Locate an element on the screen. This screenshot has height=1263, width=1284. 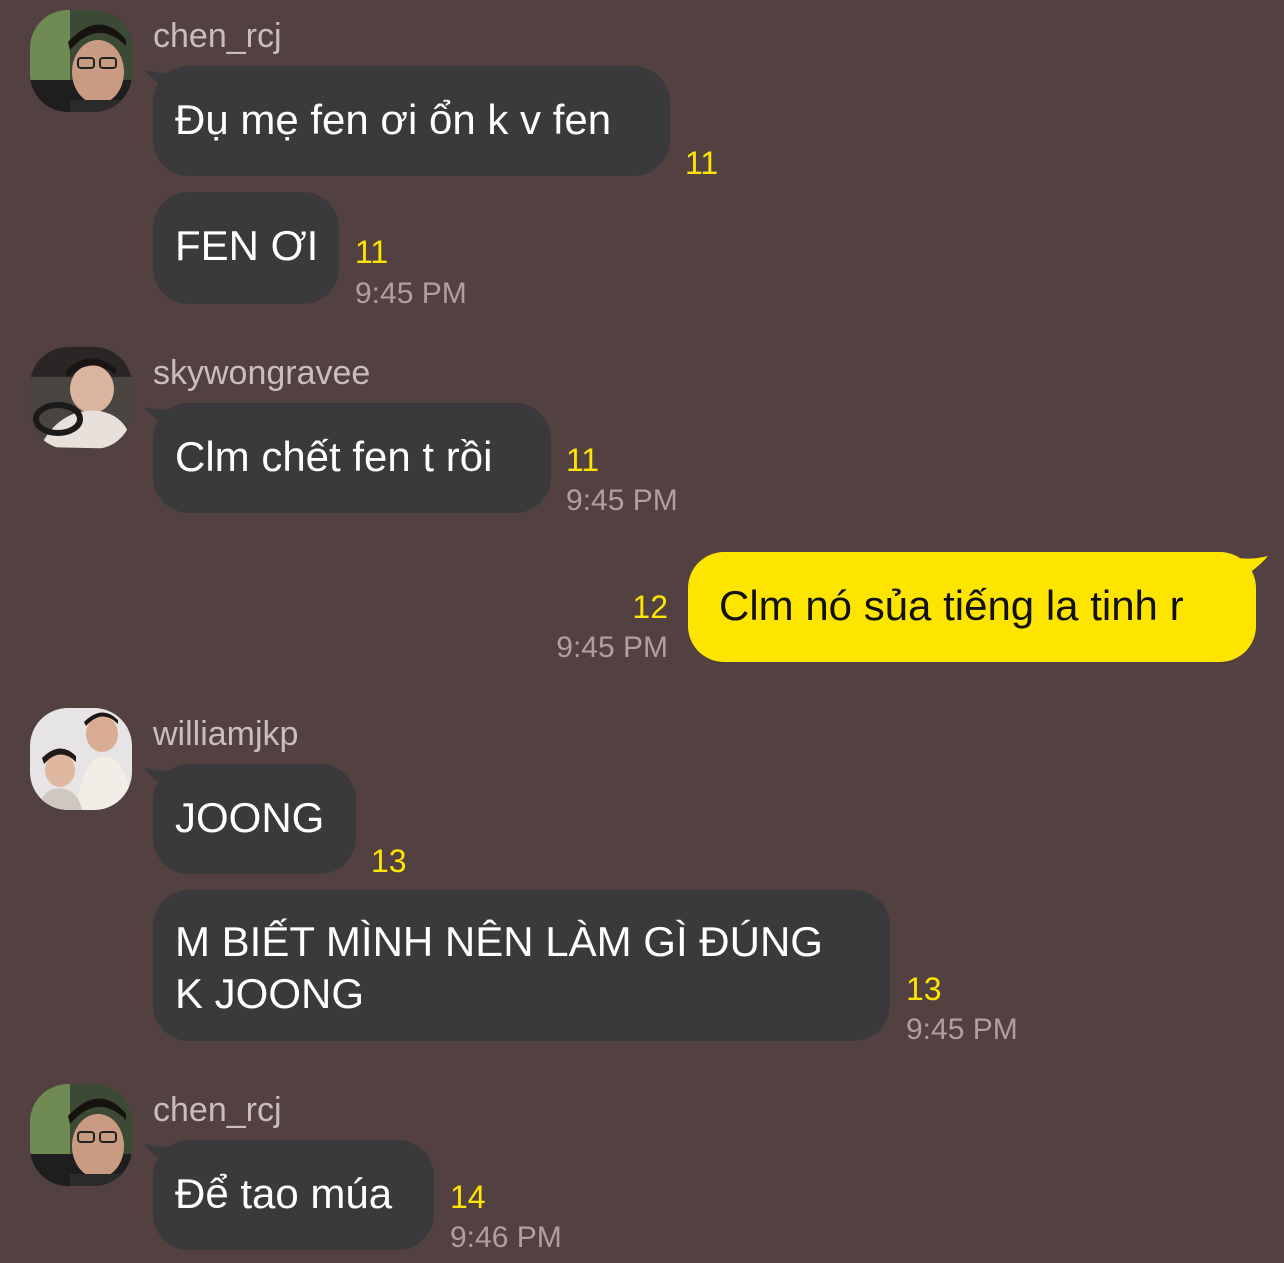
my-message-bubble: Clm nó sủa tiếng la tinh r is located at coordinates (972, 607).